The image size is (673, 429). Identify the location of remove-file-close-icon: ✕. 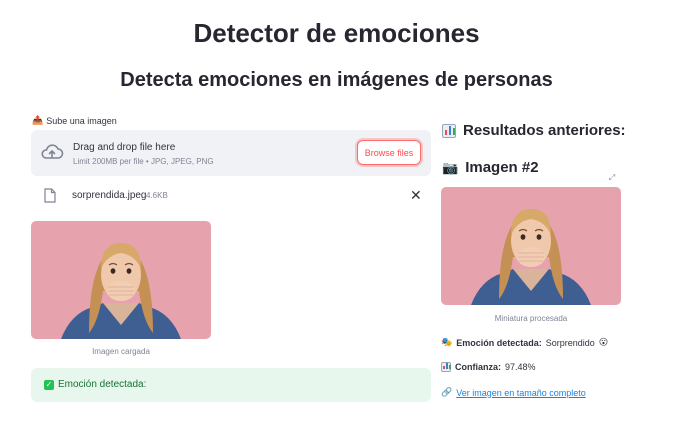
(416, 195).